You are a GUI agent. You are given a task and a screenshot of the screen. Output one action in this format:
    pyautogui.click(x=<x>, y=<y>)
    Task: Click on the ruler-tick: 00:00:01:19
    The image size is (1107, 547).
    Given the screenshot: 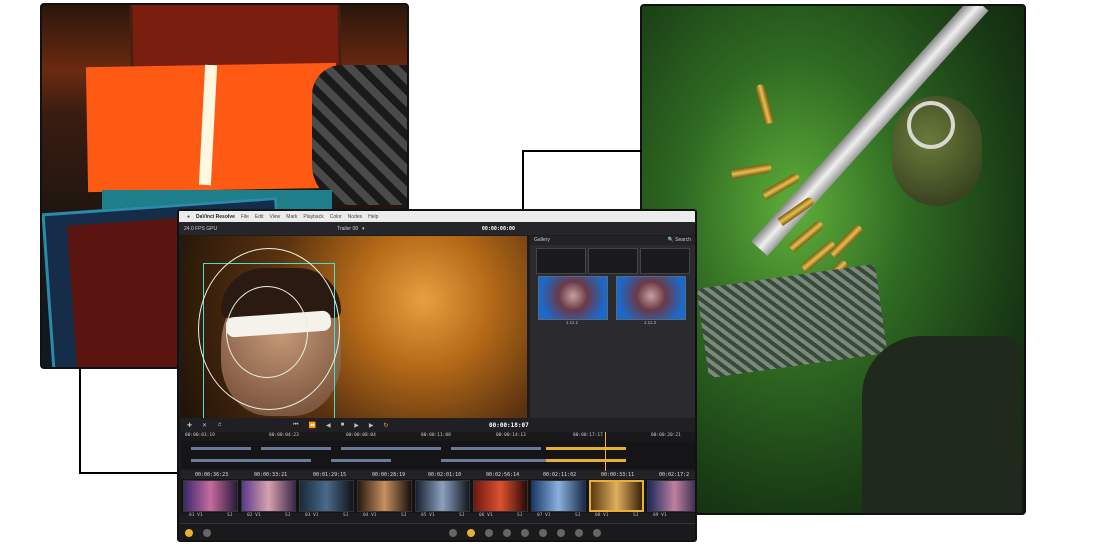 What is the action you would take?
    pyautogui.click(x=200, y=435)
    